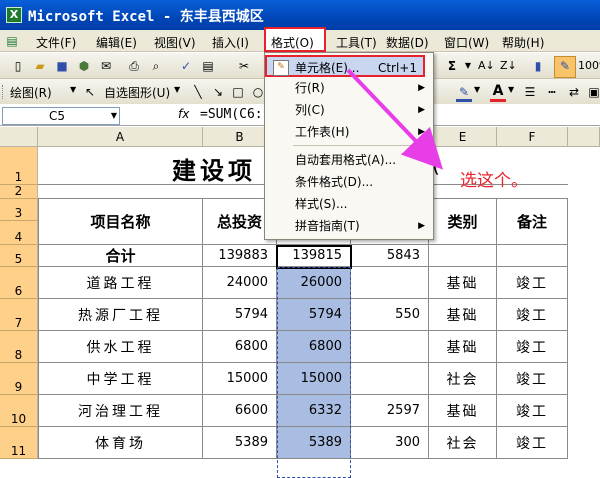 This screenshot has height=478, width=600. What do you see at coordinates (198, 92) in the screenshot?
I see `line-icon: ╲` at bounding box center [198, 92].